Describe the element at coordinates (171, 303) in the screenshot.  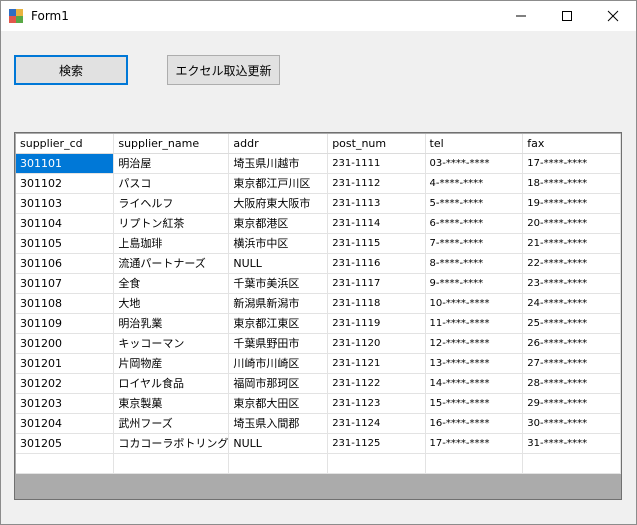
I see `cell-supplier-name: 大地` at that location.